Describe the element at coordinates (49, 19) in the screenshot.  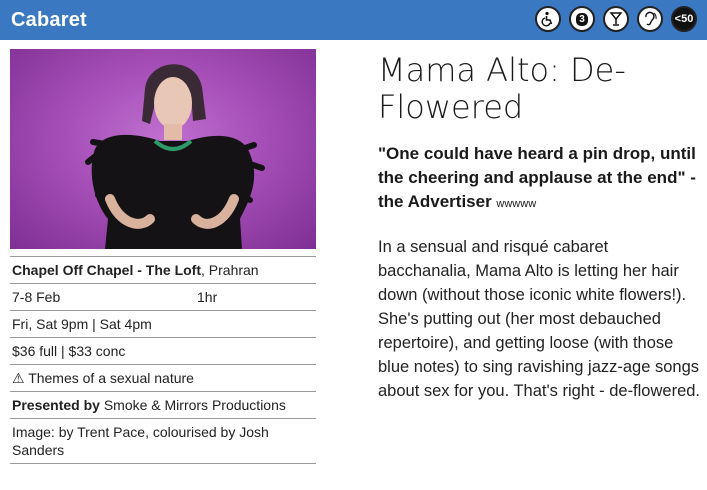
I see `category-title: Cabaret` at that location.